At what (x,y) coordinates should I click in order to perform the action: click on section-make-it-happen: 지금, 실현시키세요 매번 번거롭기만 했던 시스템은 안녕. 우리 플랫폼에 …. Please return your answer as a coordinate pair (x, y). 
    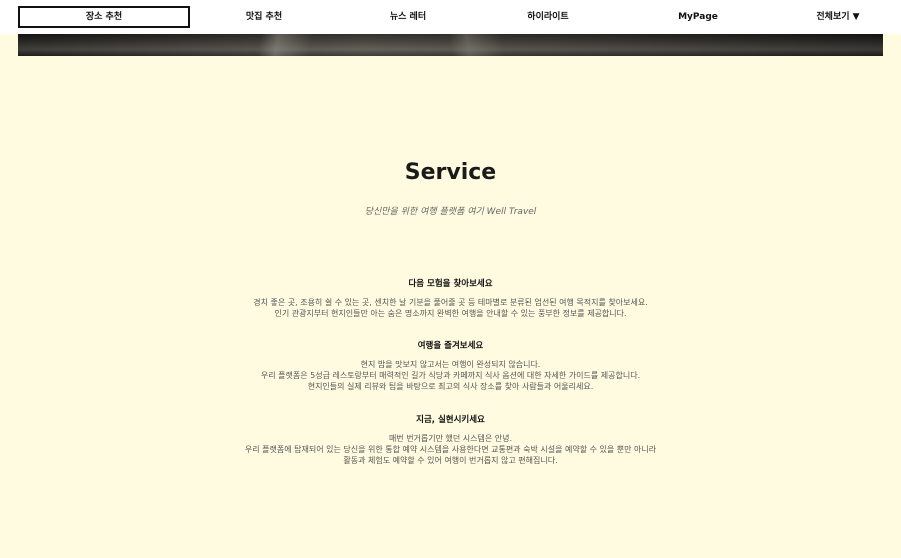
    Looking at the image, I should click on (450, 440).